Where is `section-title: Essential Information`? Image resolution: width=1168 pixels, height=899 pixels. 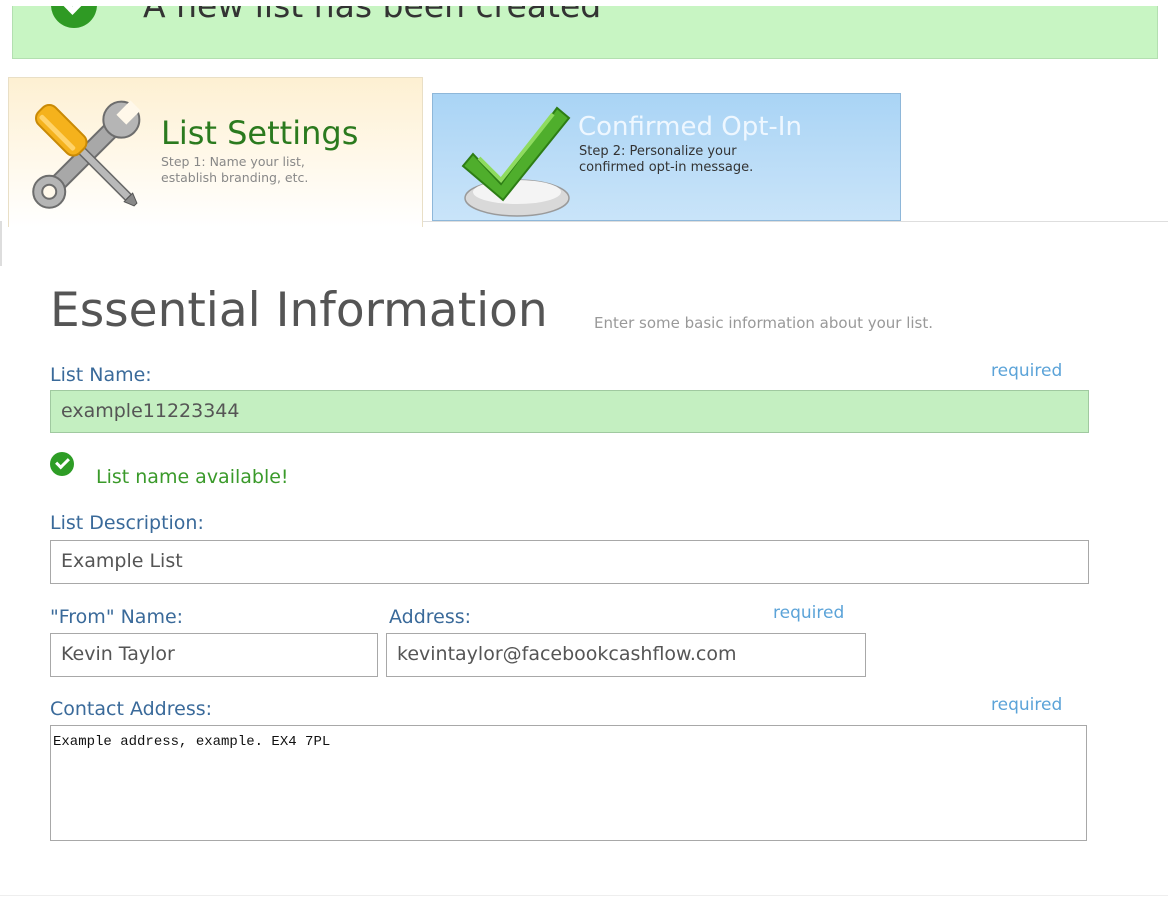
section-title: Essential Information is located at coordinates (299, 310).